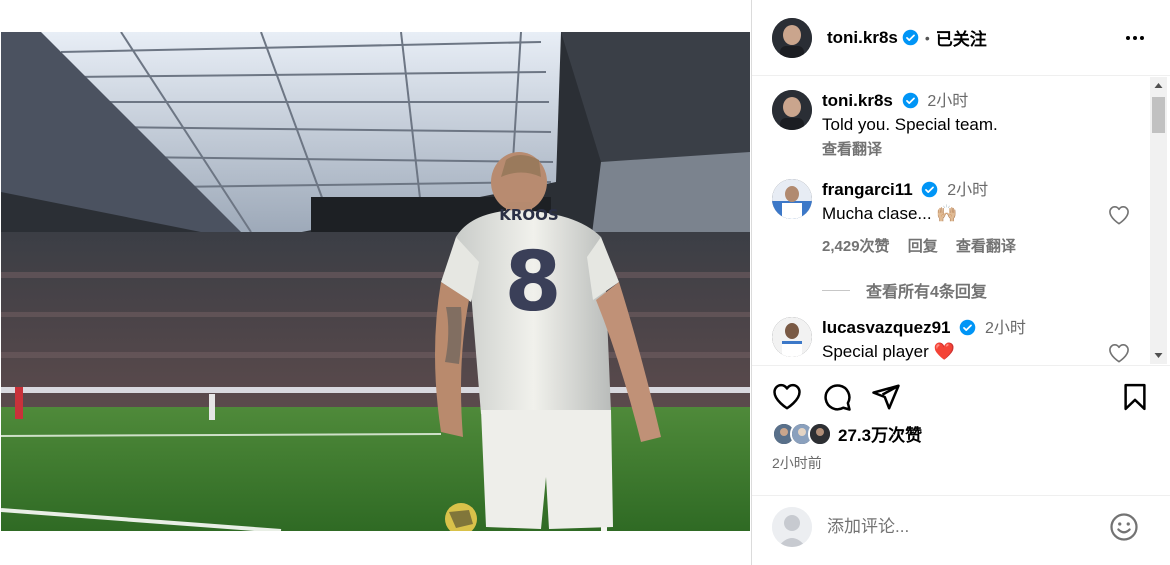  I want to click on post-header: toni.kr8s • 已关注, so click(961, 38).